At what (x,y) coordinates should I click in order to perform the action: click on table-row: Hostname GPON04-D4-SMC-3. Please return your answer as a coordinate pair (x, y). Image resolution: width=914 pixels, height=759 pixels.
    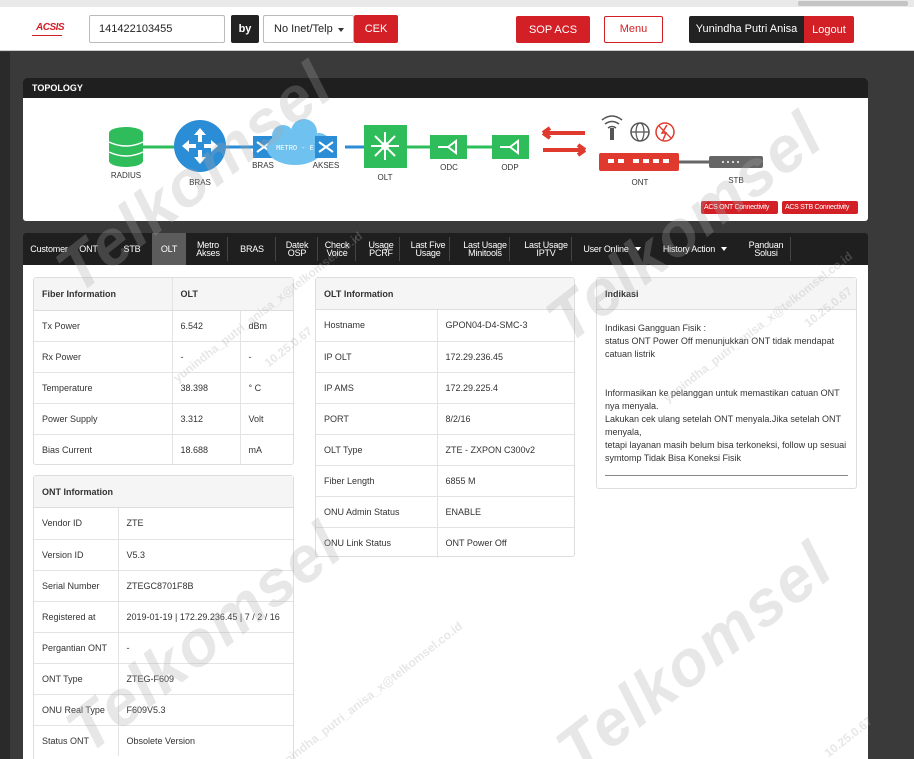
    Looking at the image, I should click on (445, 326).